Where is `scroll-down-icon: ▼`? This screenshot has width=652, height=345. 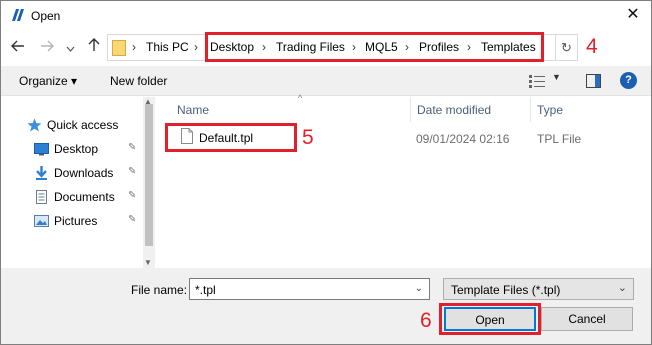 scroll-down-icon: ▼ is located at coordinates (148, 262).